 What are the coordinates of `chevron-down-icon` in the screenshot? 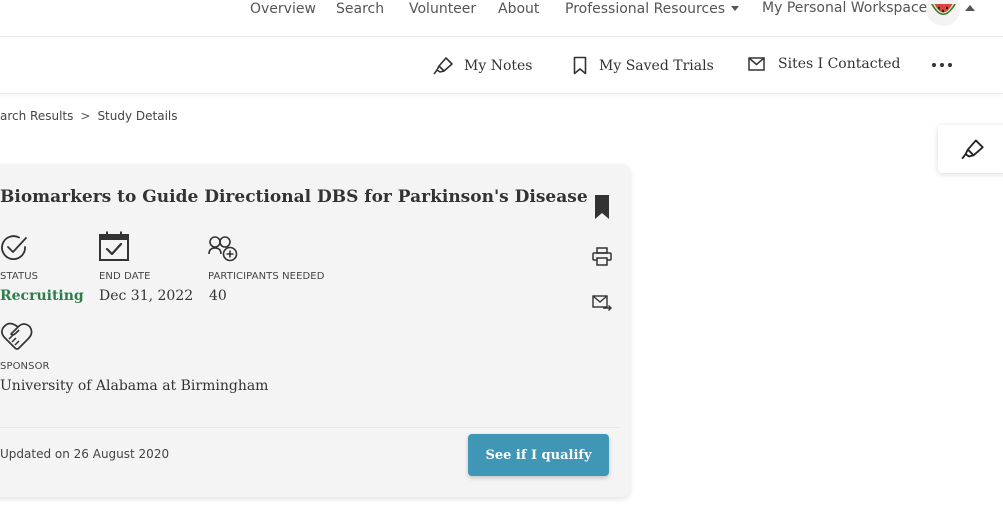 It's located at (735, 8).